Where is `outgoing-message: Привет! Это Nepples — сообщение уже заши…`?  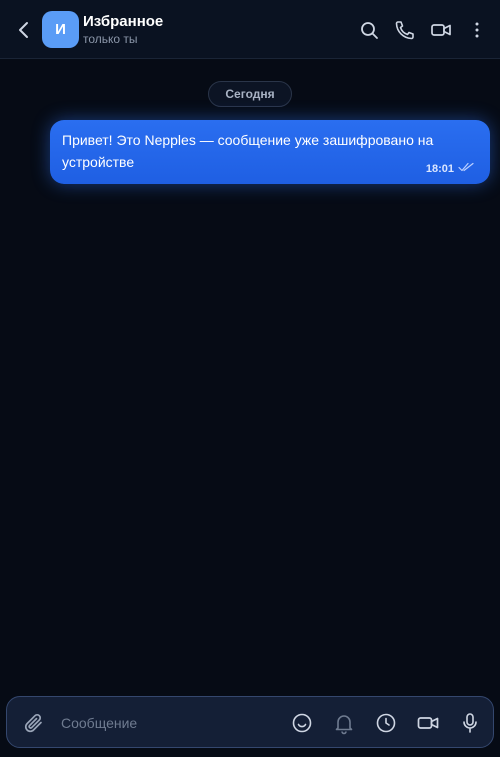
outgoing-message: Привет! Это Nepples — сообщение уже заши… is located at coordinates (270, 152).